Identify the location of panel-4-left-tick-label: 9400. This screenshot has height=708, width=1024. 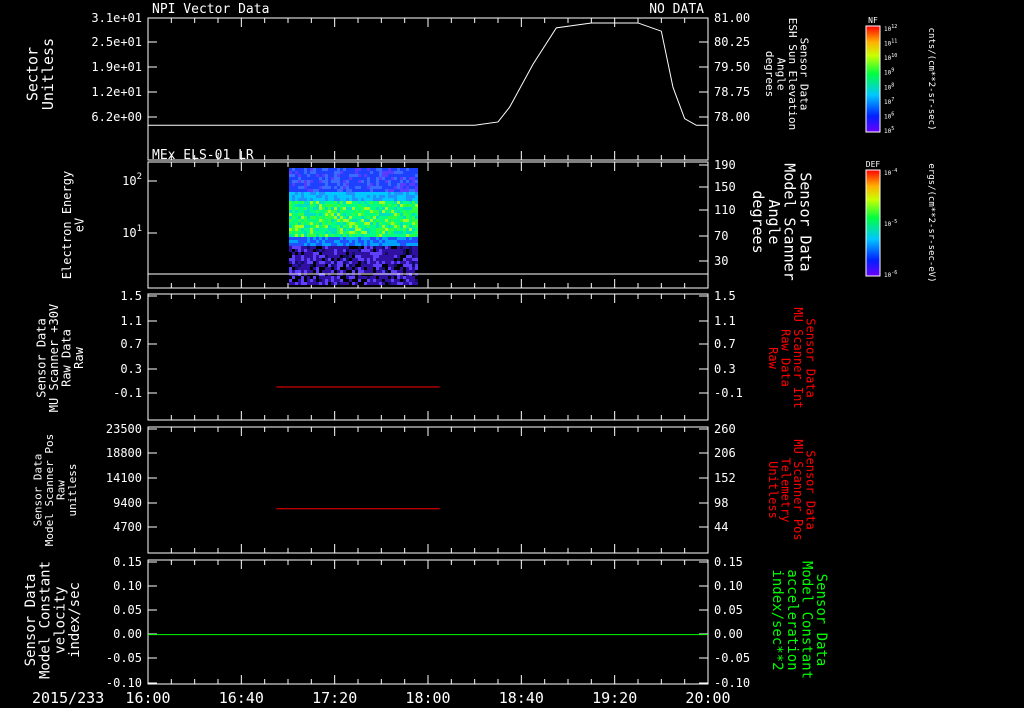
(127, 503).